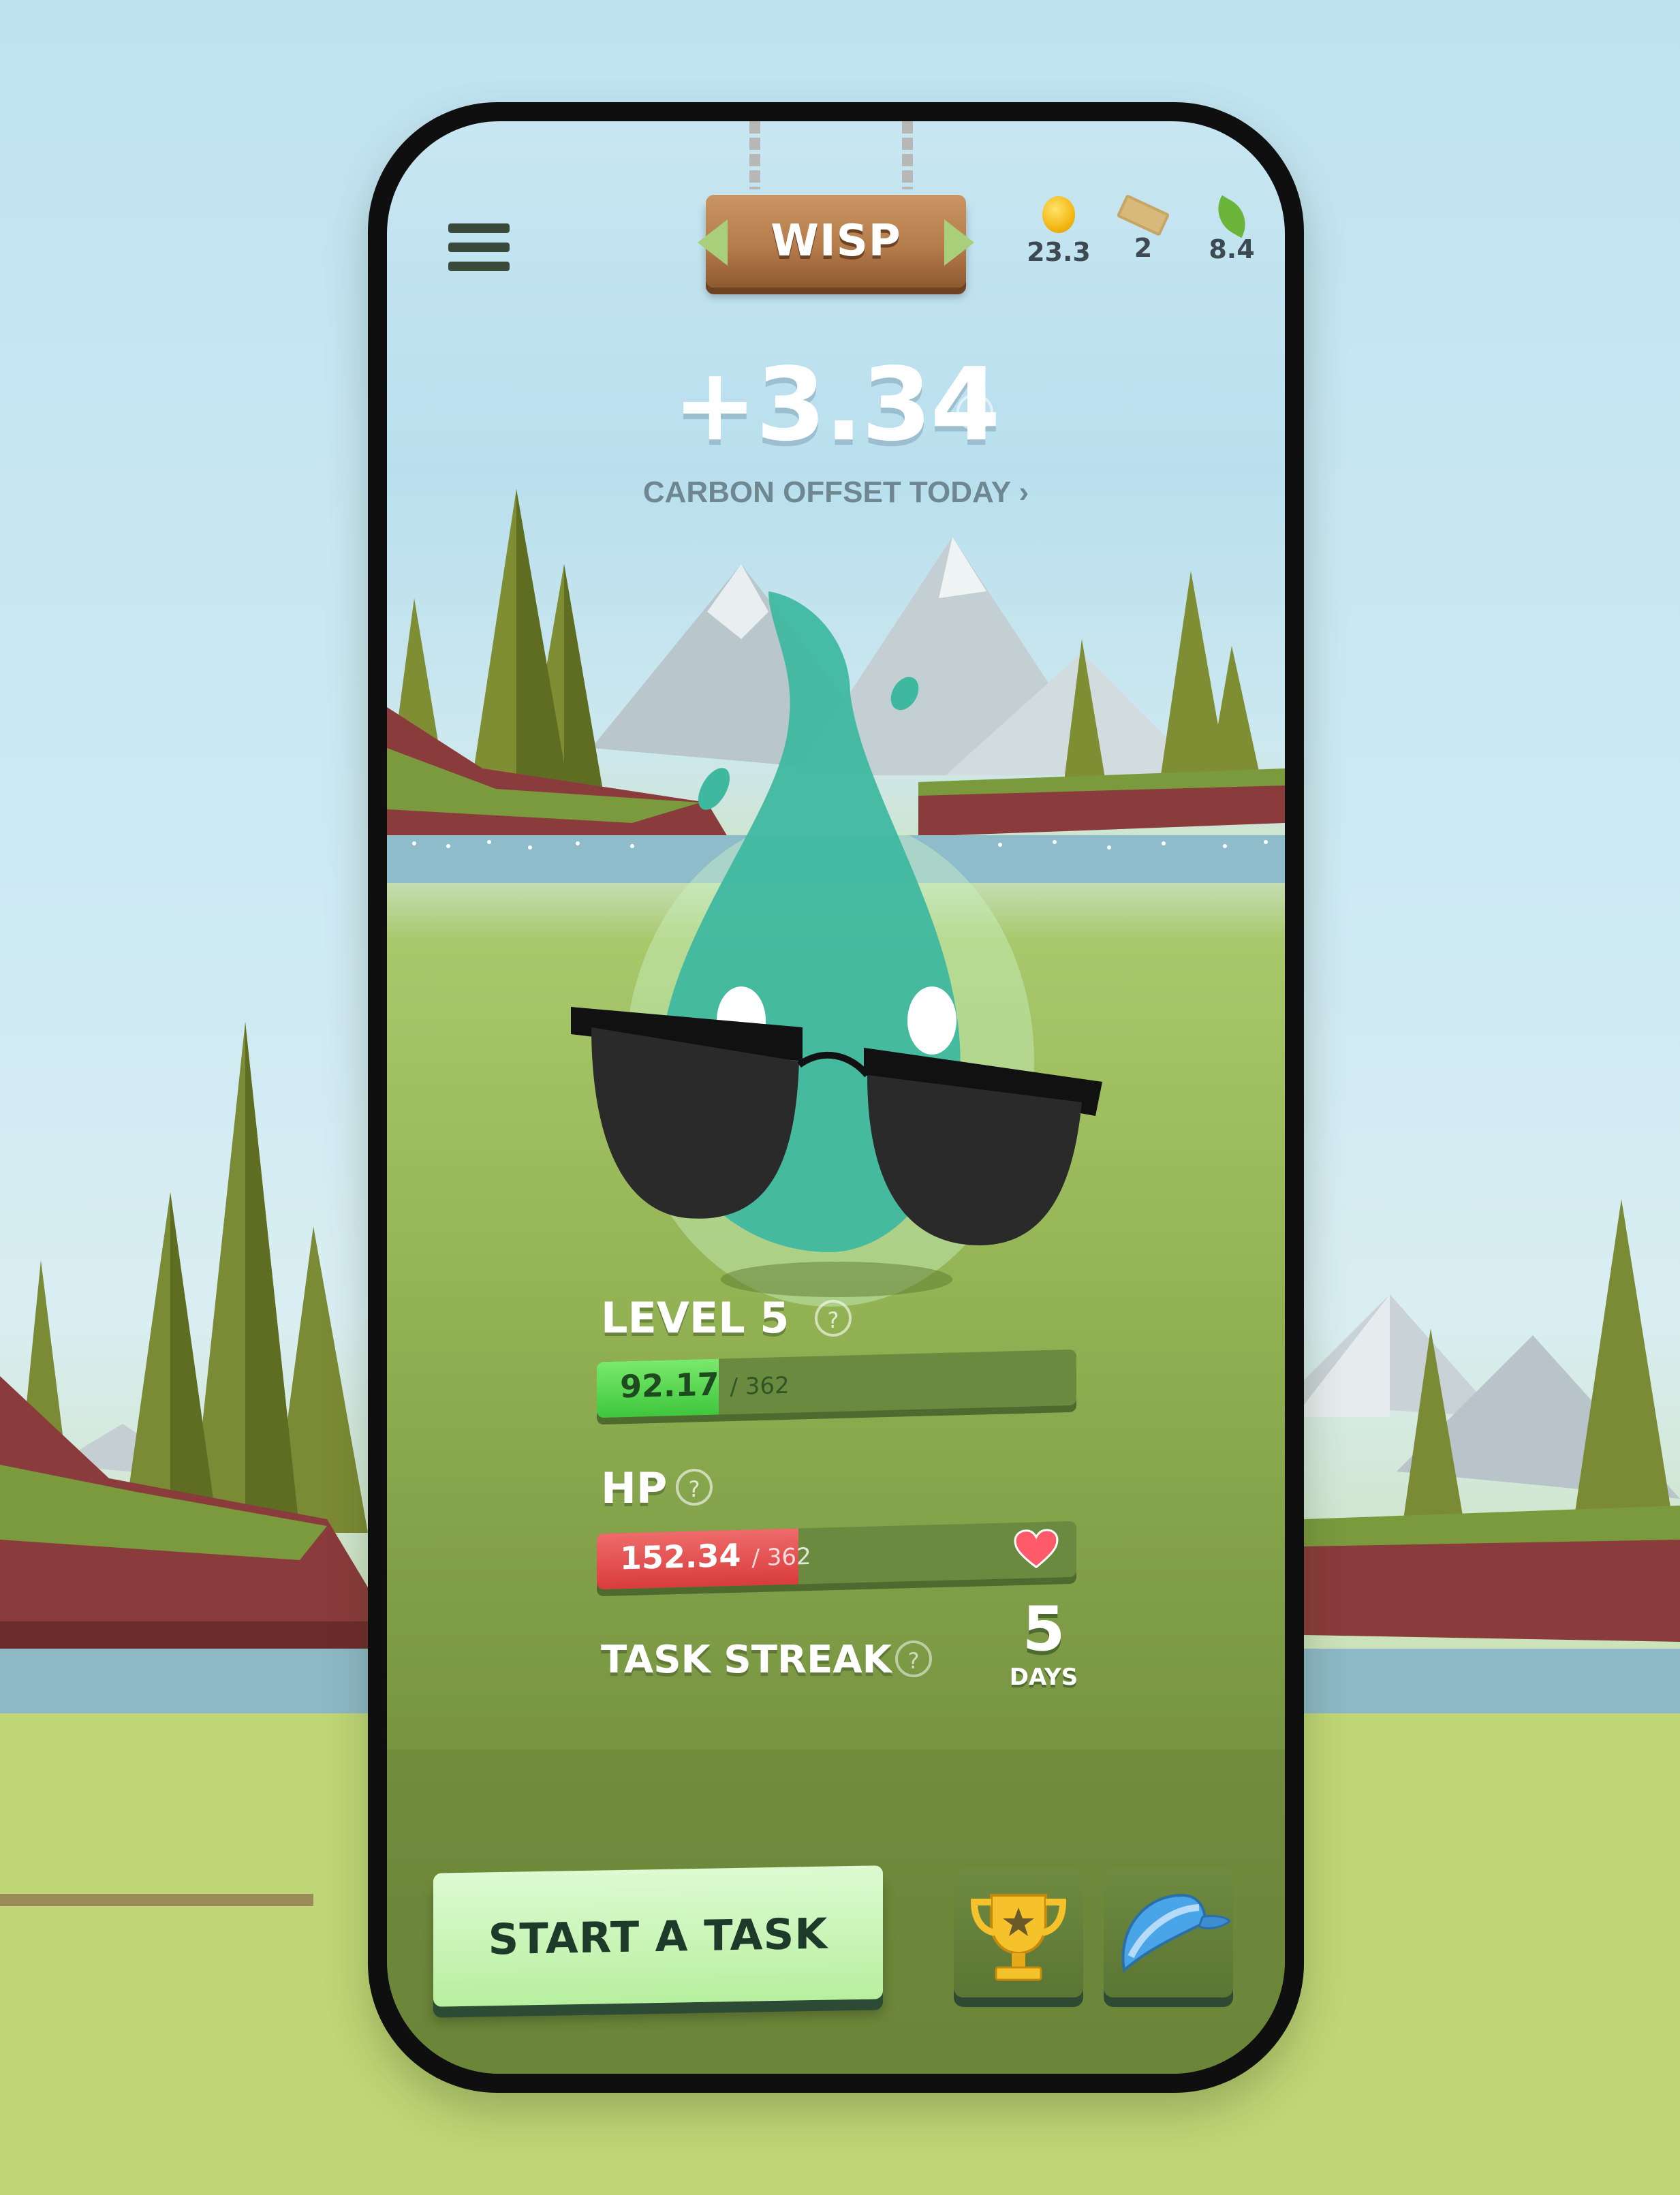 The height and width of the screenshot is (2195, 1680). What do you see at coordinates (669, 1385) in the screenshot?
I see `level-current-value: 92.17` at bounding box center [669, 1385].